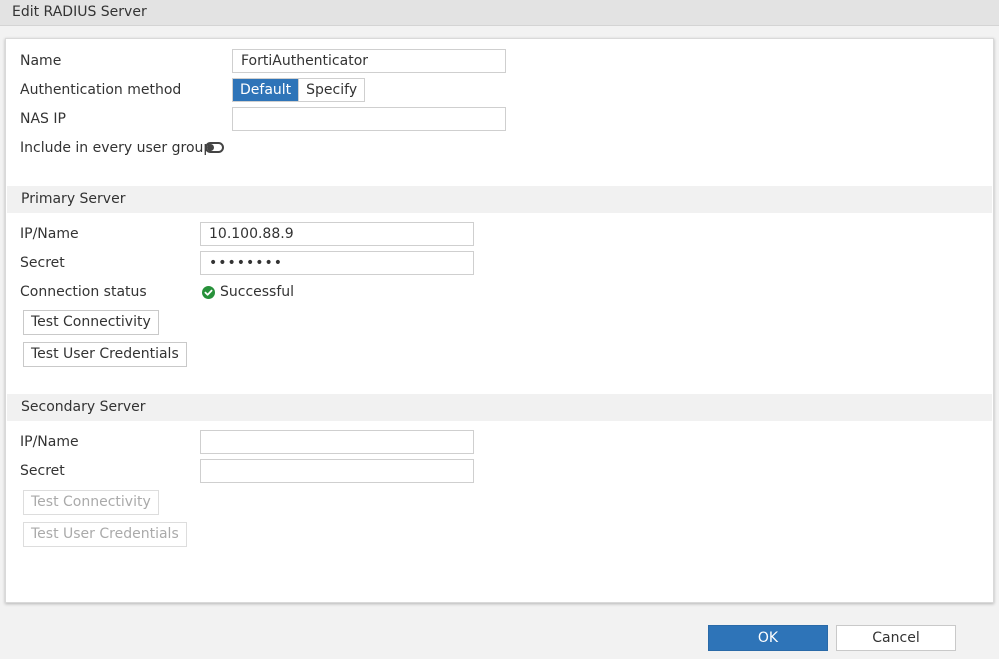 This screenshot has width=999, height=659. What do you see at coordinates (768, 638) in the screenshot?
I see `ok-button: OK` at bounding box center [768, 638].